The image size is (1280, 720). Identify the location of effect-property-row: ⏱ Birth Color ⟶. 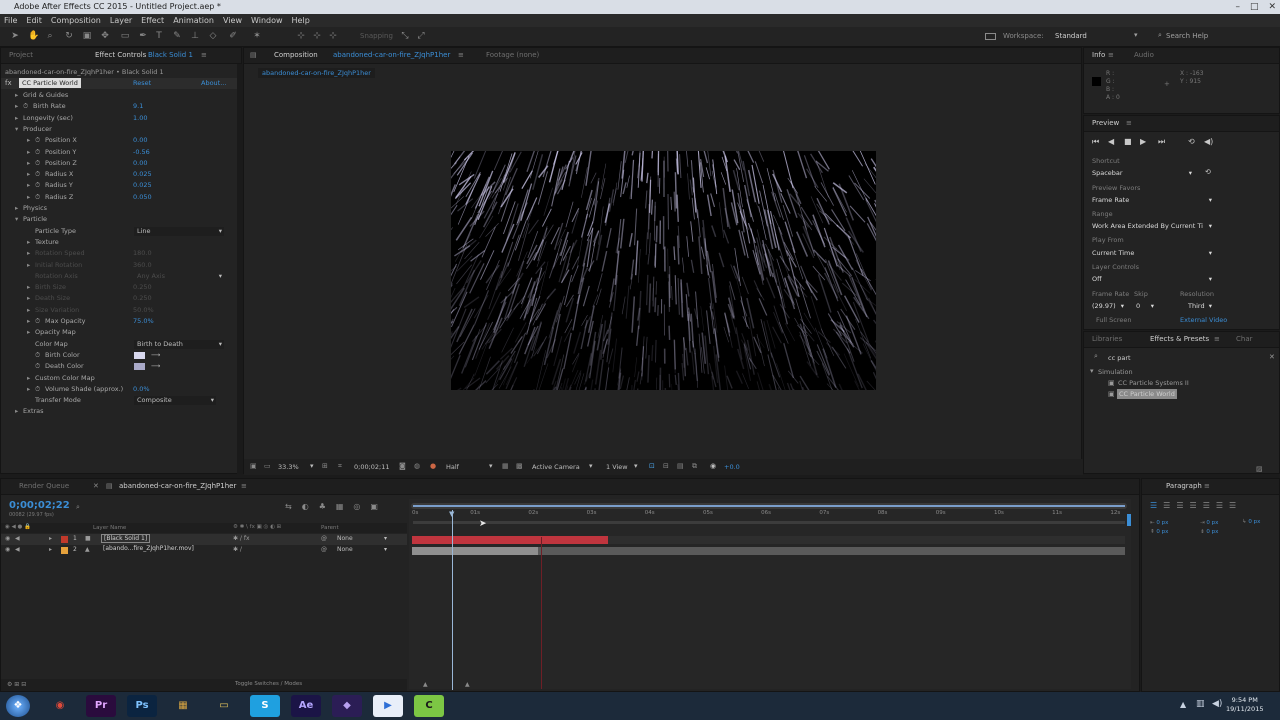
(119, 355).